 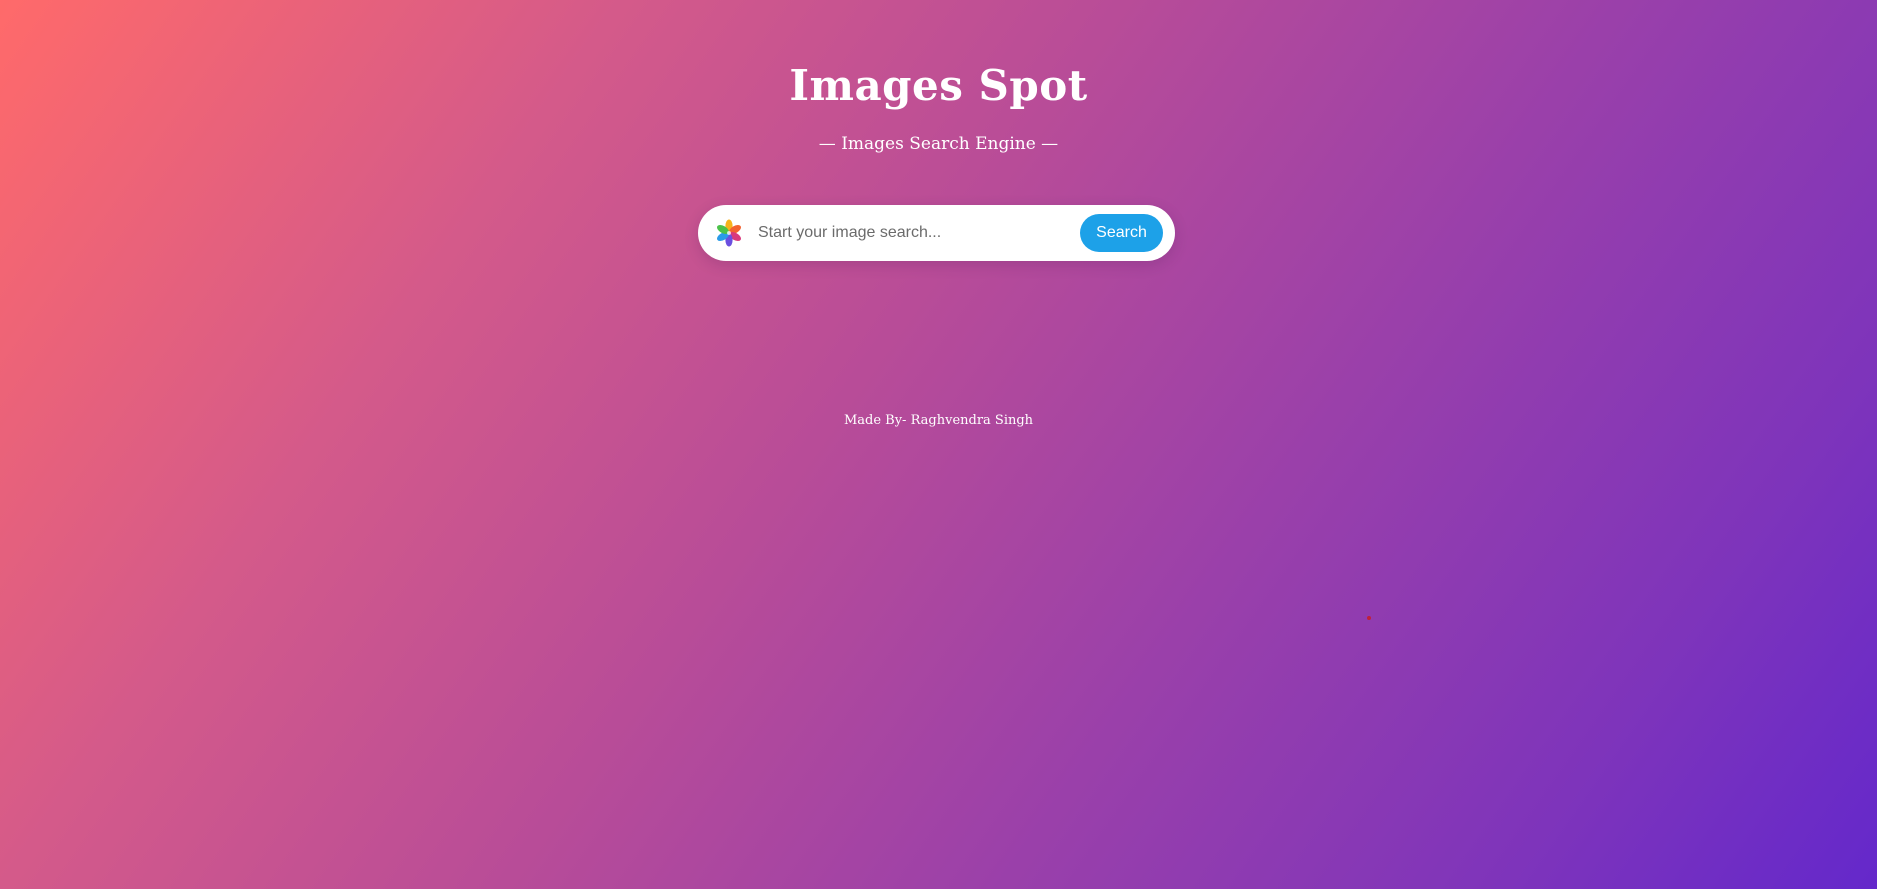 I want to click on search-input, so click(x=904, y=233).